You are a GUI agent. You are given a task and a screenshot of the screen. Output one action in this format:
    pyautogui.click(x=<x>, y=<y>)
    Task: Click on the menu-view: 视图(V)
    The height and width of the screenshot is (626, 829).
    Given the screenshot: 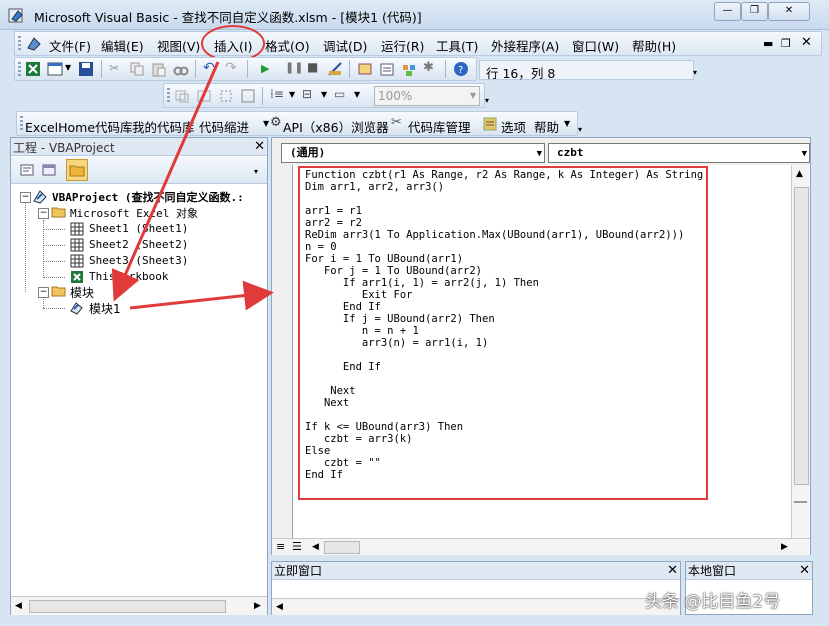 What is the action you would take?
    pyautogui.click(x=178, y=45)
    